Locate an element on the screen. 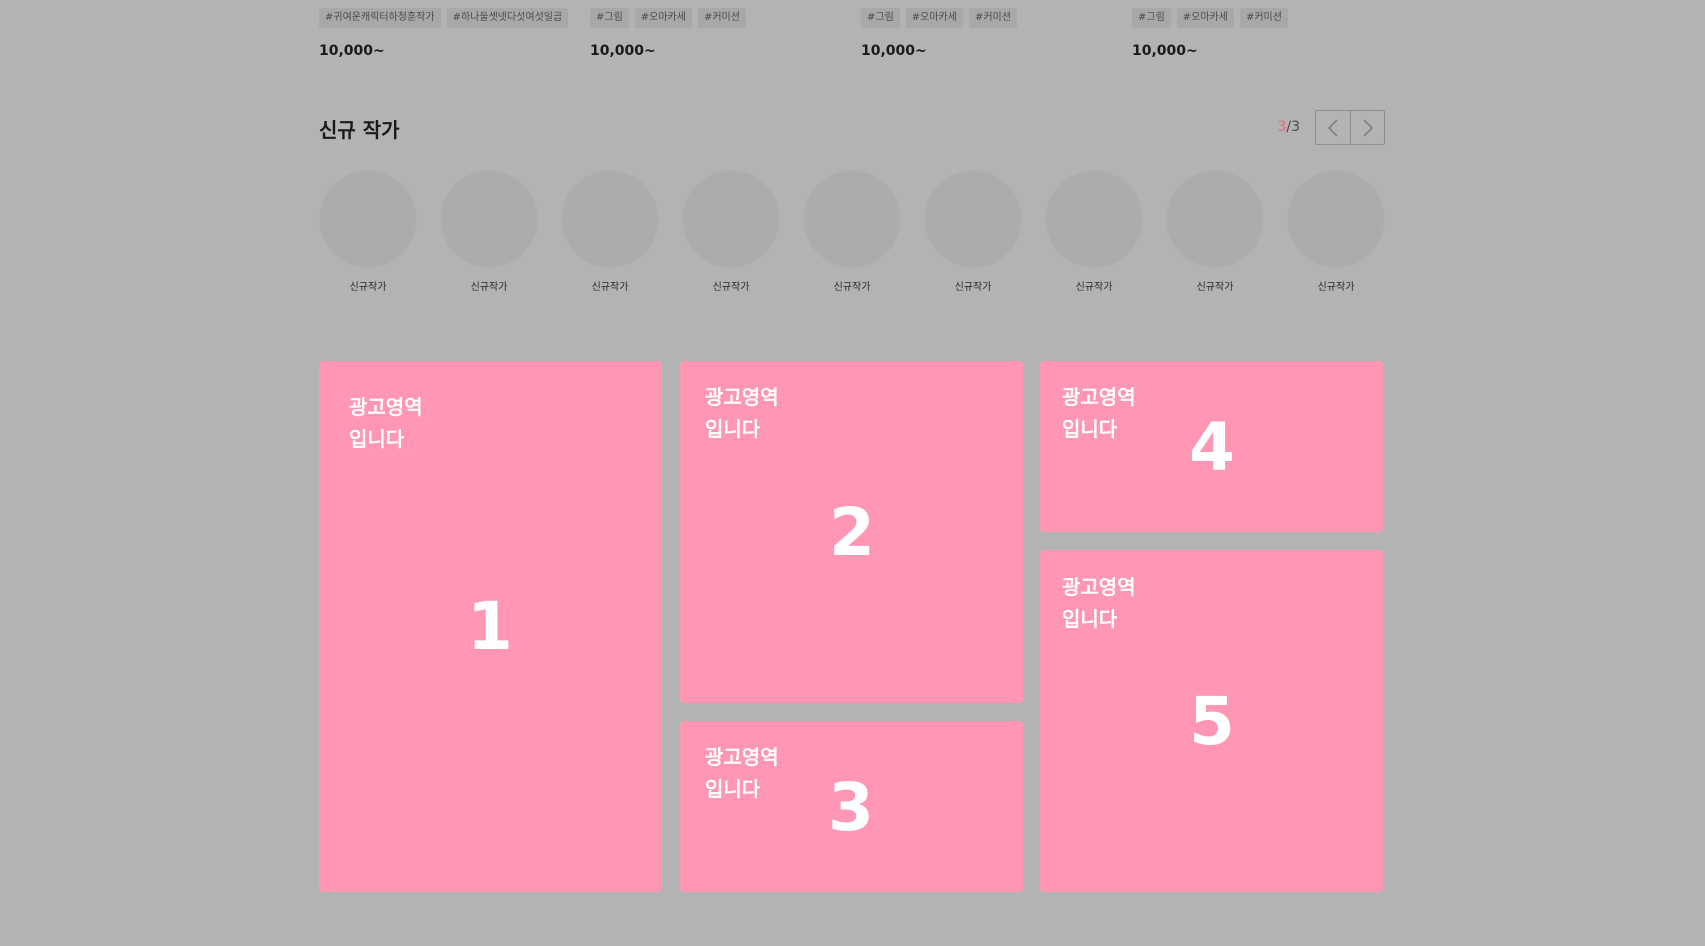  artist-list: 신규작가 신규작가 신규작가 신규작가 신규작가 신규작가 신규작가 신규작가 is located at coordinates (852, 231).